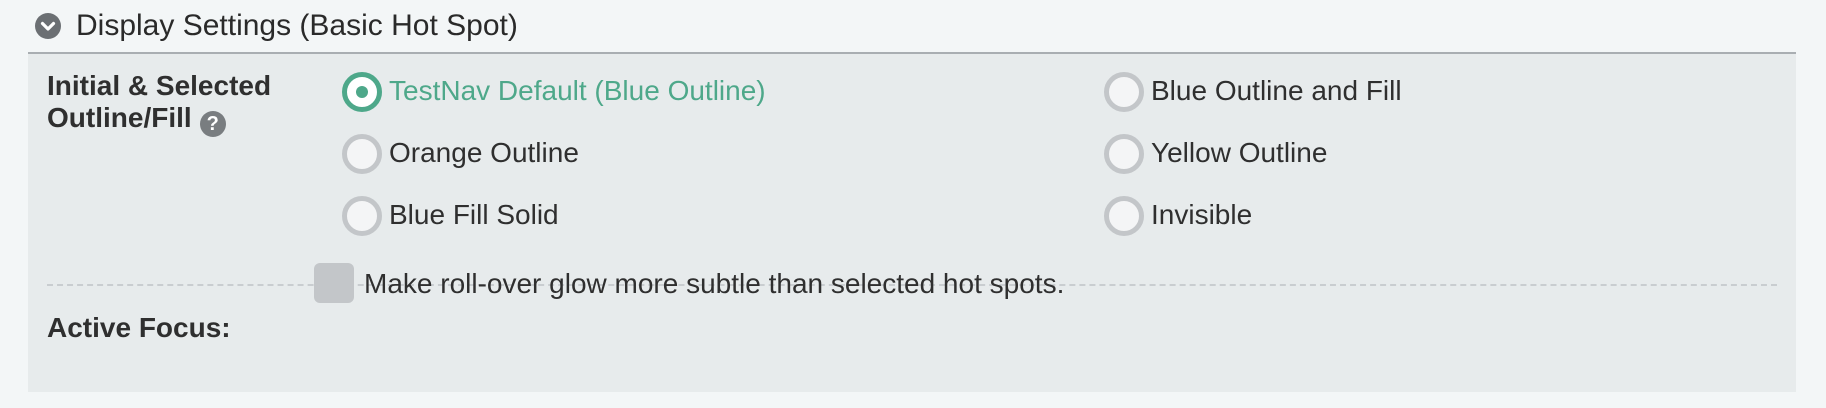 Image resolution: width=1826 pixels, height=408 pixels. I want to click on outline-fill-label-line2: Outline/Fill?, so click(159, 119).